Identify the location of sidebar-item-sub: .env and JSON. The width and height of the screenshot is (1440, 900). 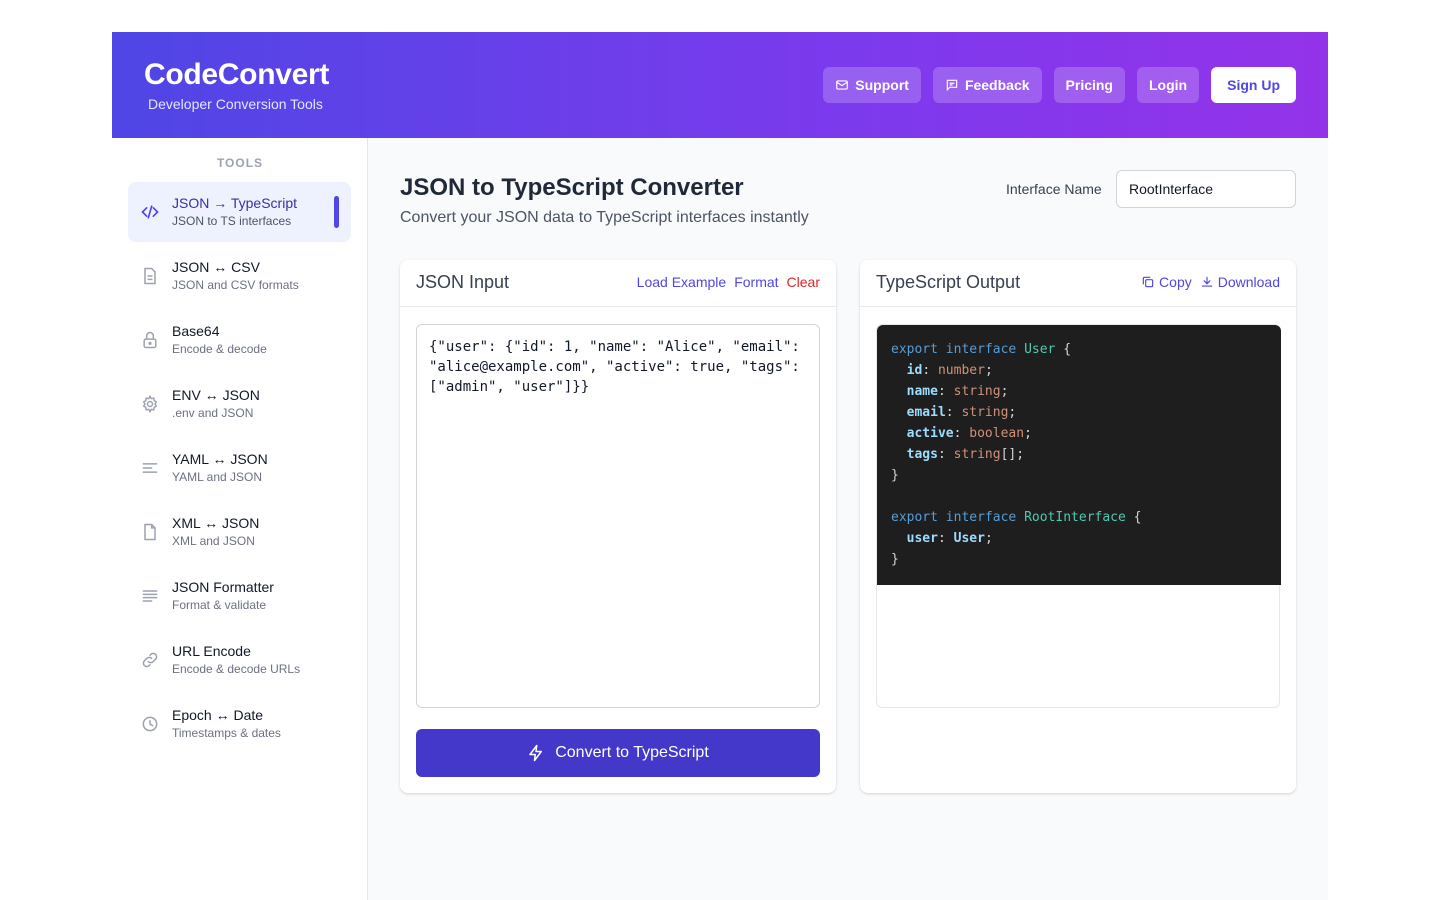
(213, 413).